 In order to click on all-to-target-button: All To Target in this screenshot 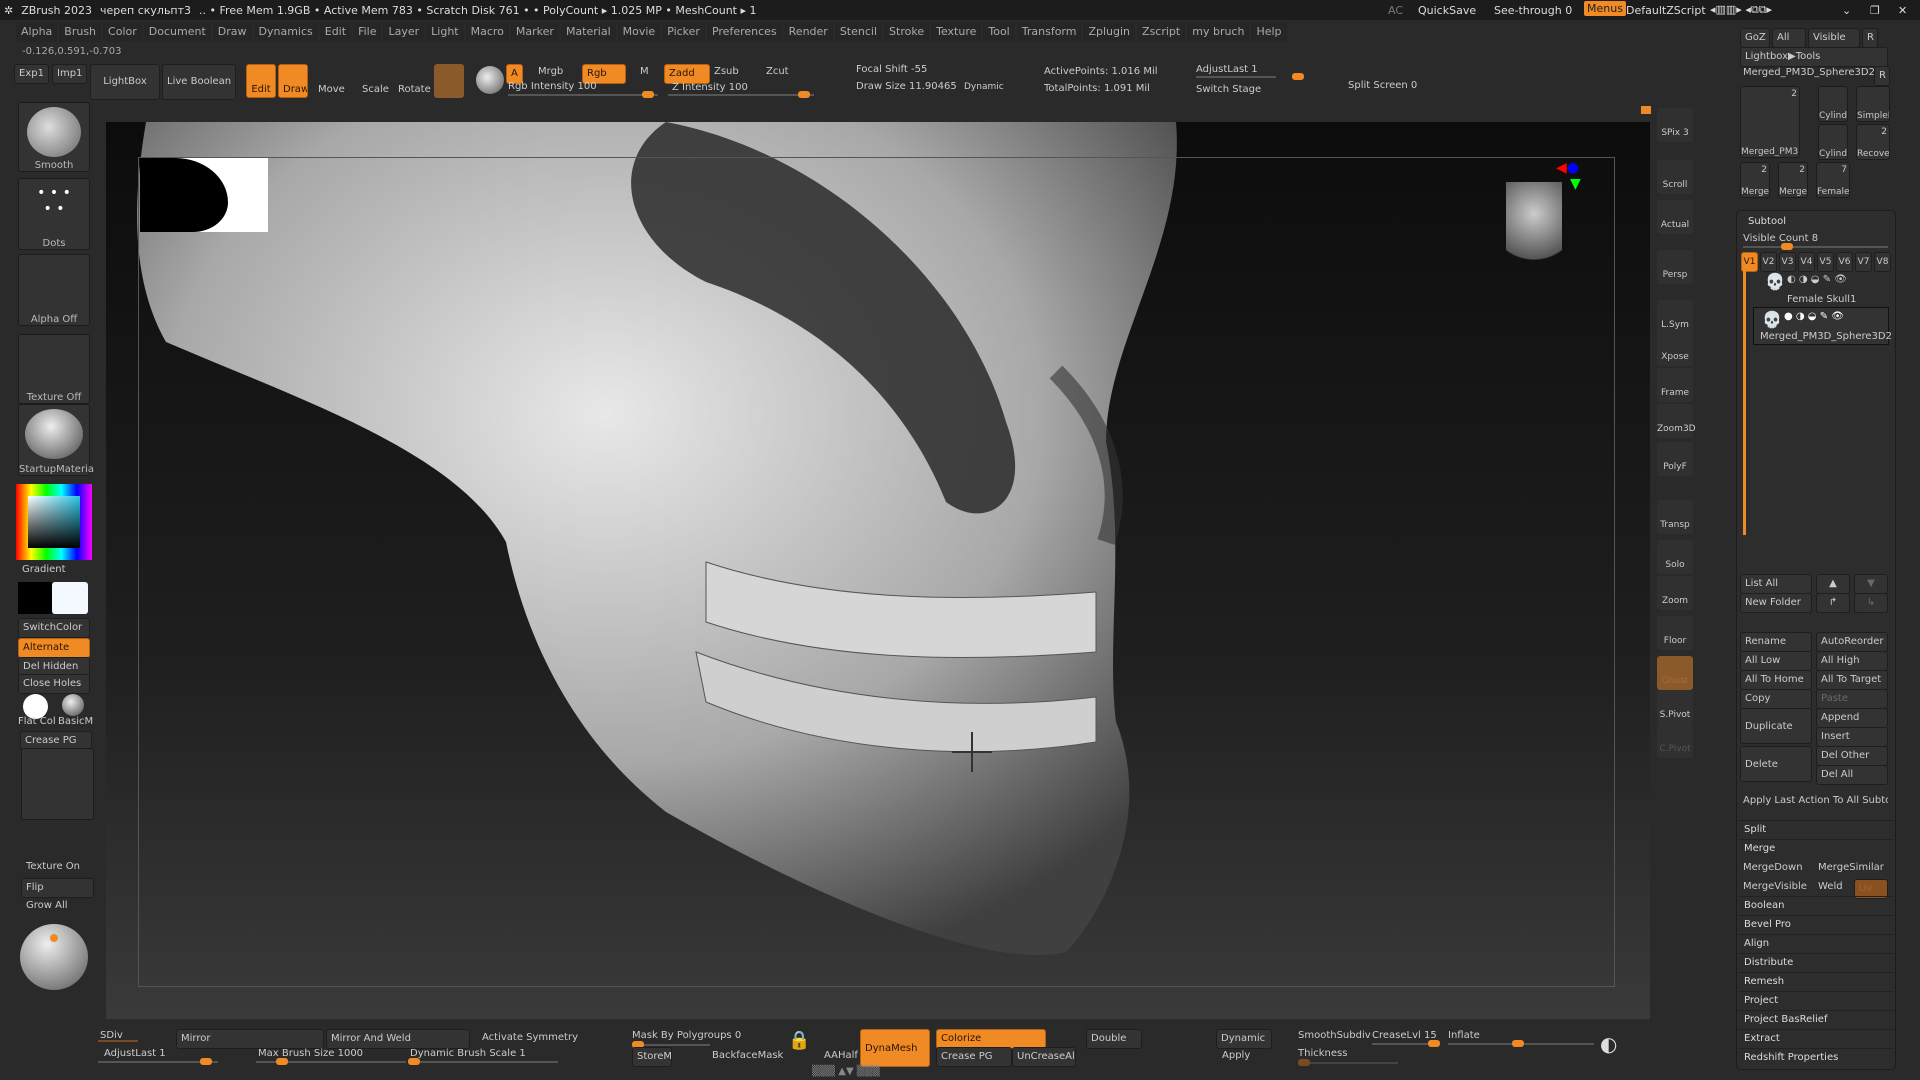, I will do `click(1852, 680)`.